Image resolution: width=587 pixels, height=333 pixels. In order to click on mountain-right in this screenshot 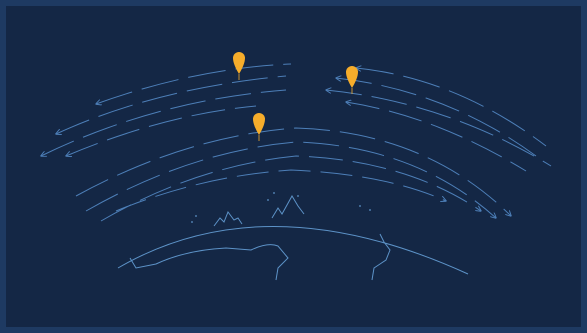, I will do `click(288, 207)`.